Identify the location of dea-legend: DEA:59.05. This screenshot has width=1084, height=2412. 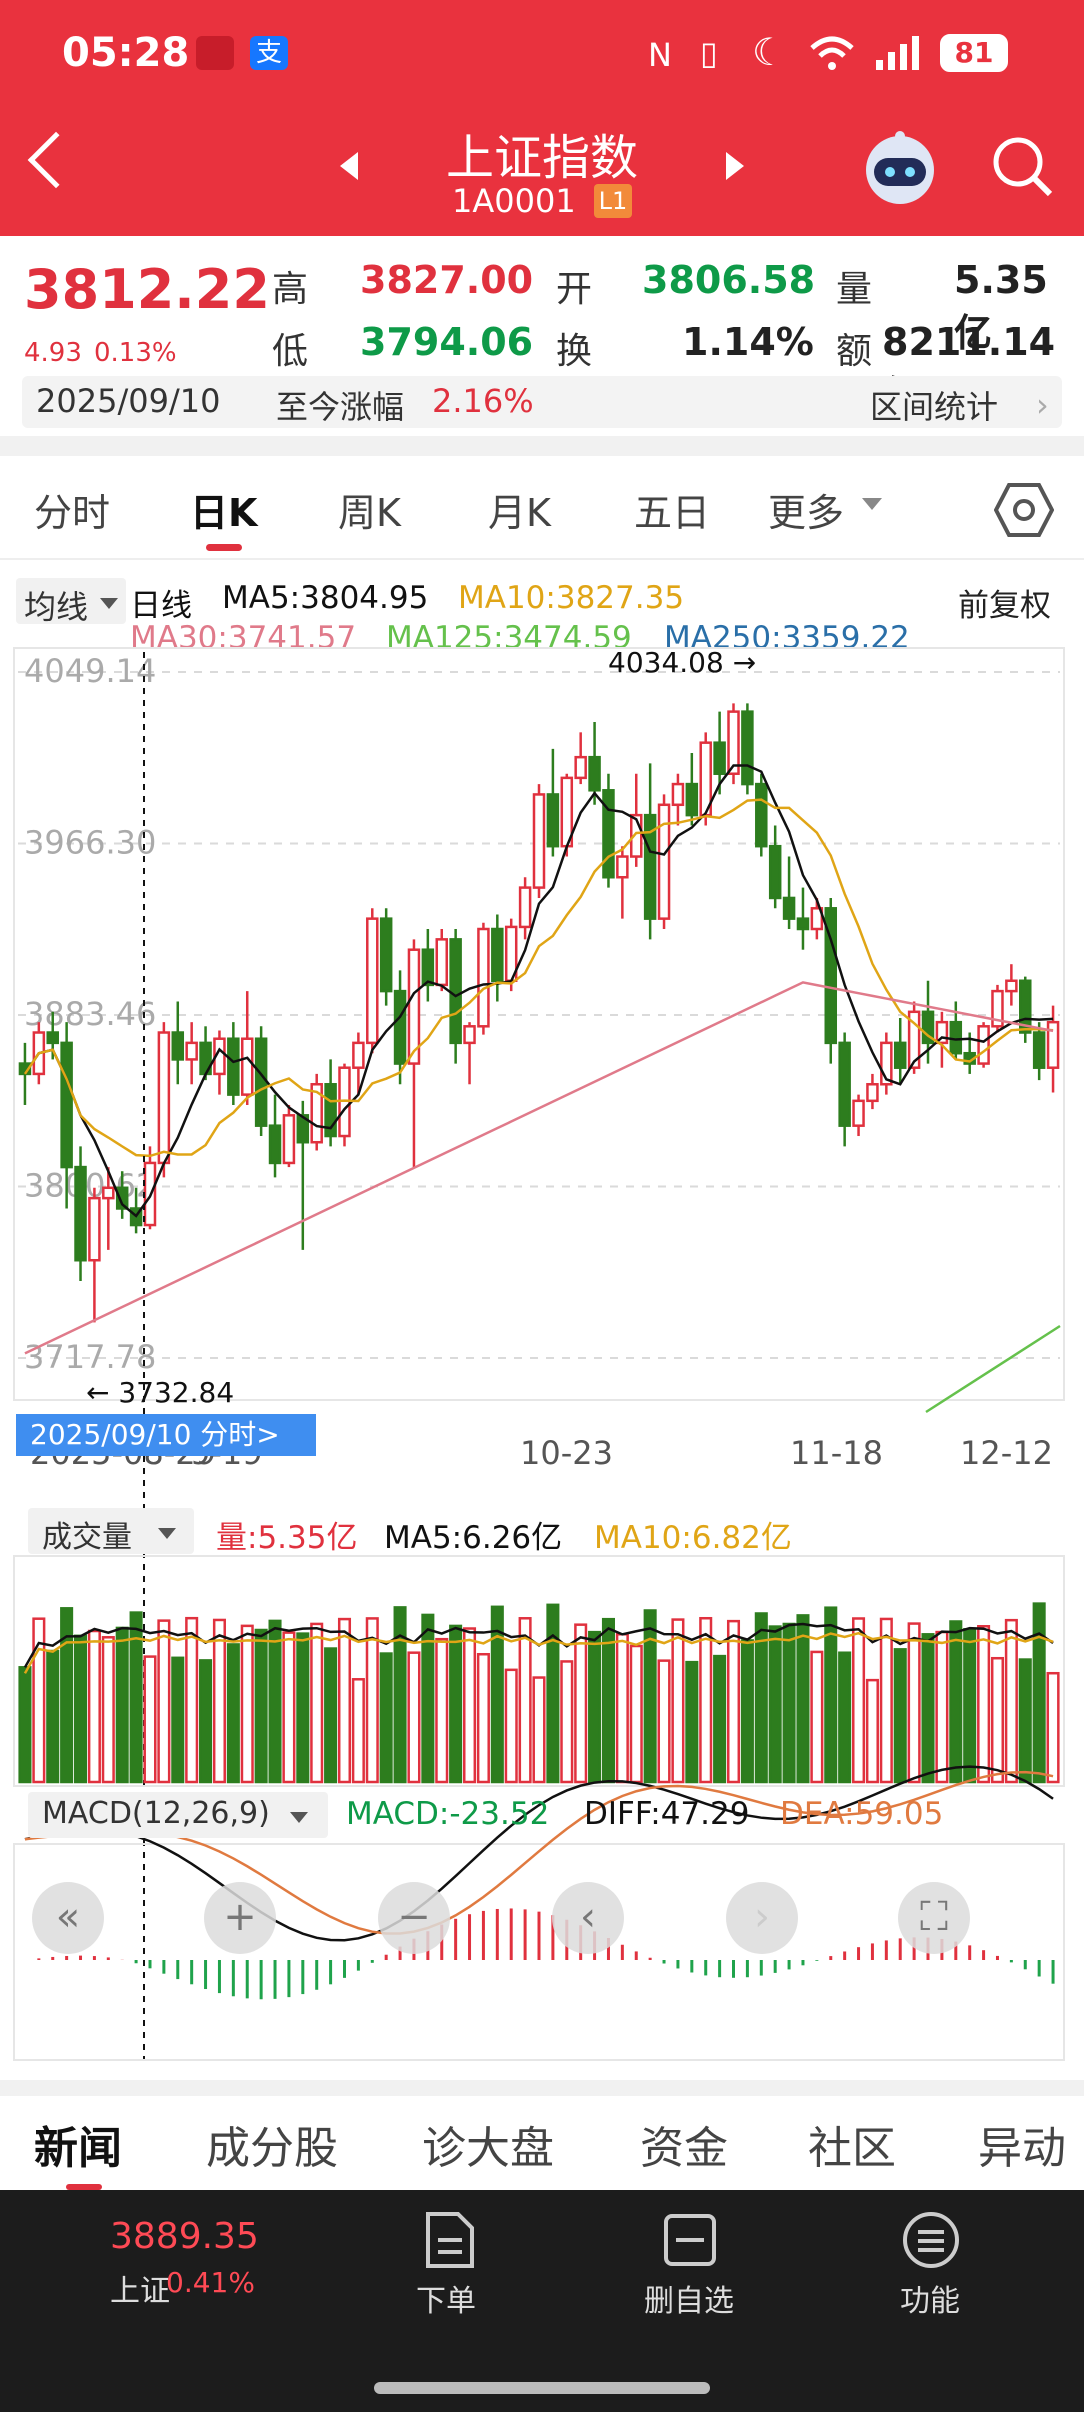
(862, 1814).